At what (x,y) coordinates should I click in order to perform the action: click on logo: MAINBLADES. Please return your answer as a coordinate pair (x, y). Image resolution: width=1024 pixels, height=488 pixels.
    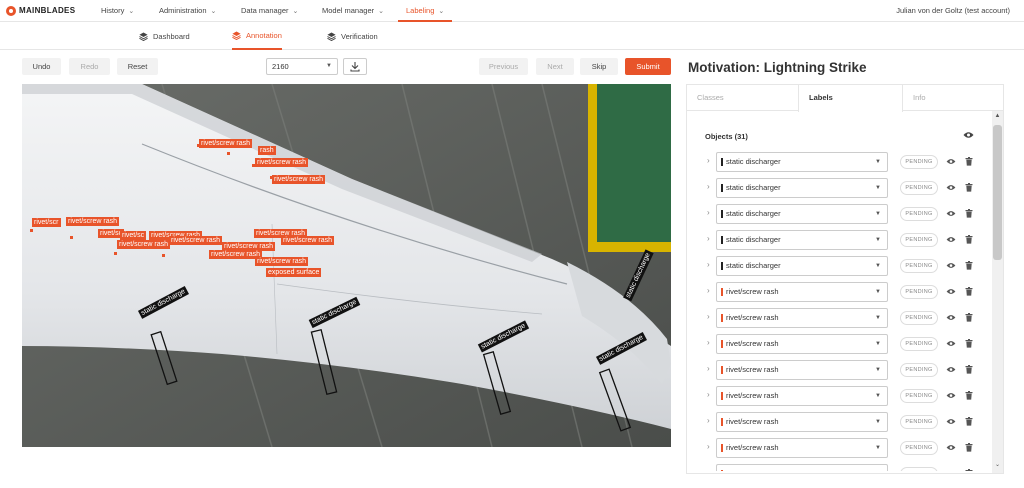
    Looking at the image, I should click on (51, 10).